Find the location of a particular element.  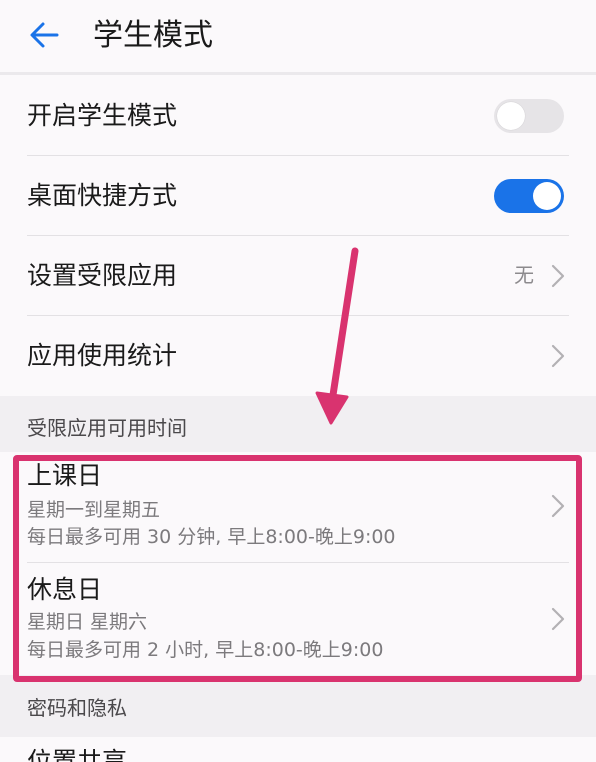

student-mode-label: 开启学生模式 is located at coordinates (102, 115).